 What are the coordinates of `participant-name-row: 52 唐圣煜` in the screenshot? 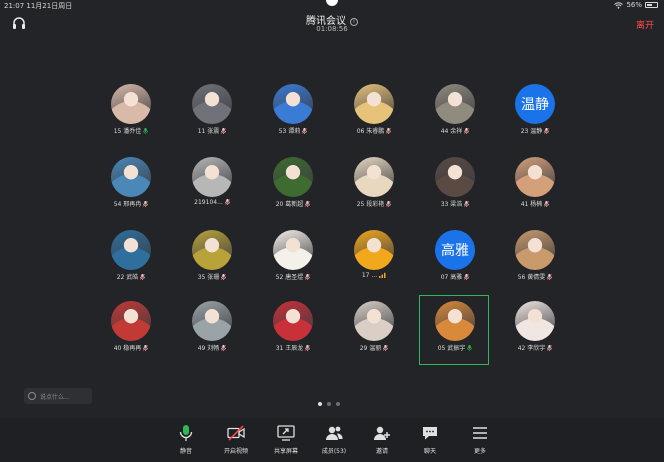 It's located at (293, 276).